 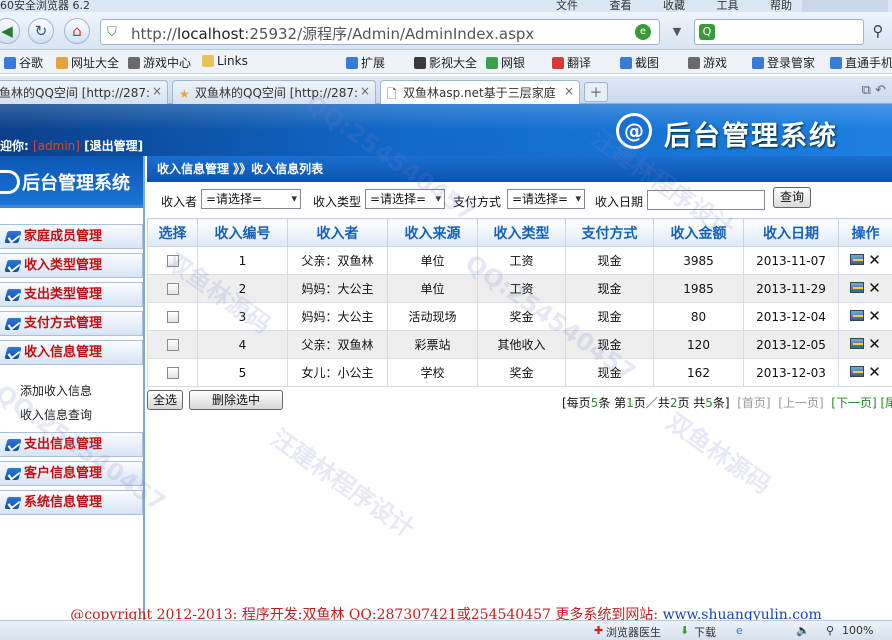 What do you see at coordinates (698, 316) in the screenshot?
I see `cell-amount: 80` at bounding box center [698, 316].